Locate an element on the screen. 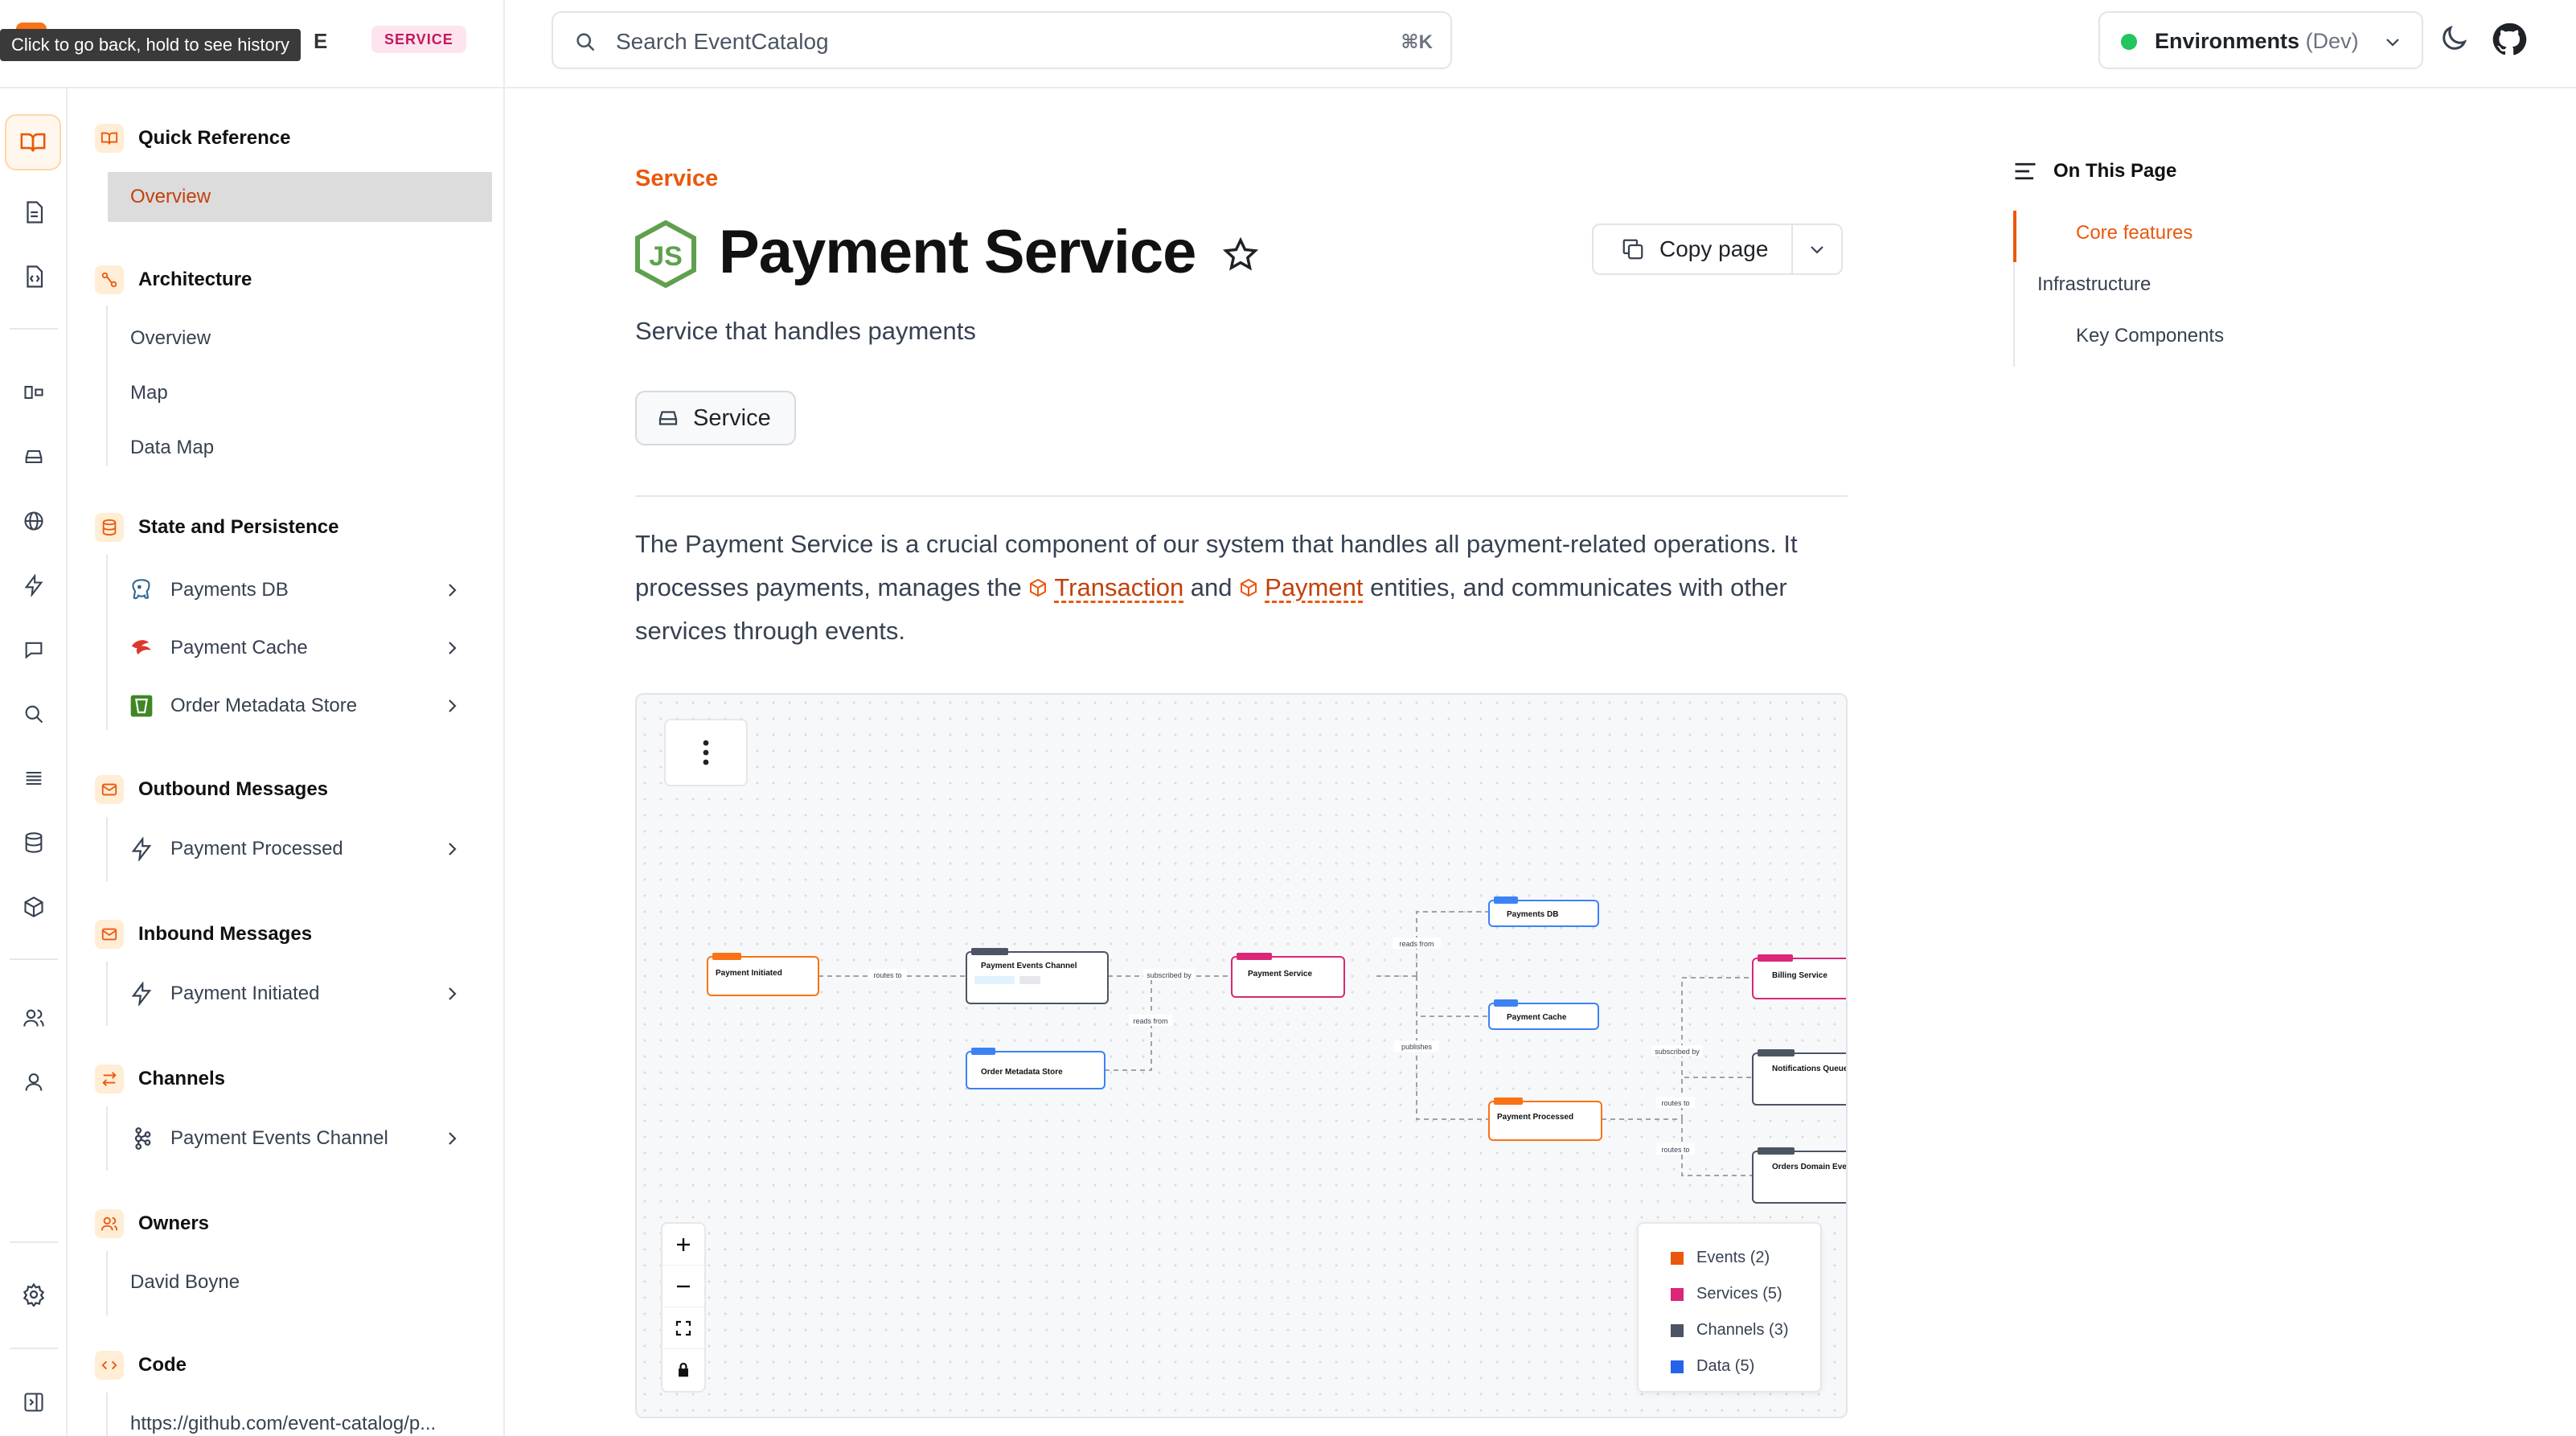  moon-icon is located at coordinates (2454, 39).